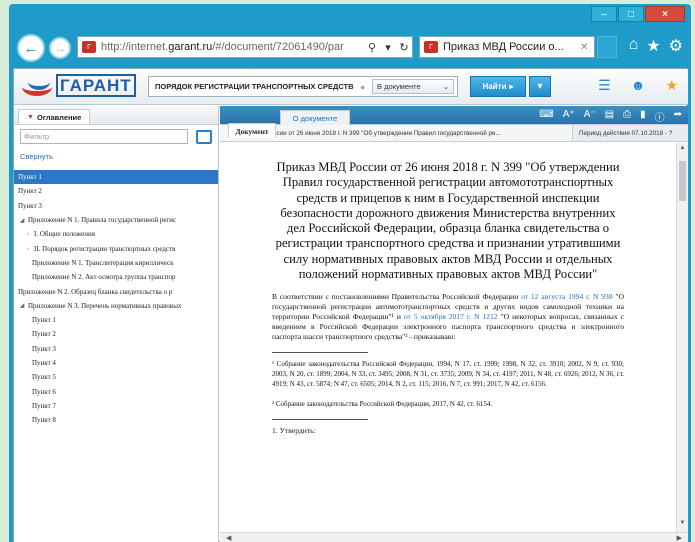 This screenshot has height=542, width=695. What do you see at coordinates (609, 116) in the screenshot?
I see `save-icon: ▤` at bounding box center [609, 116].